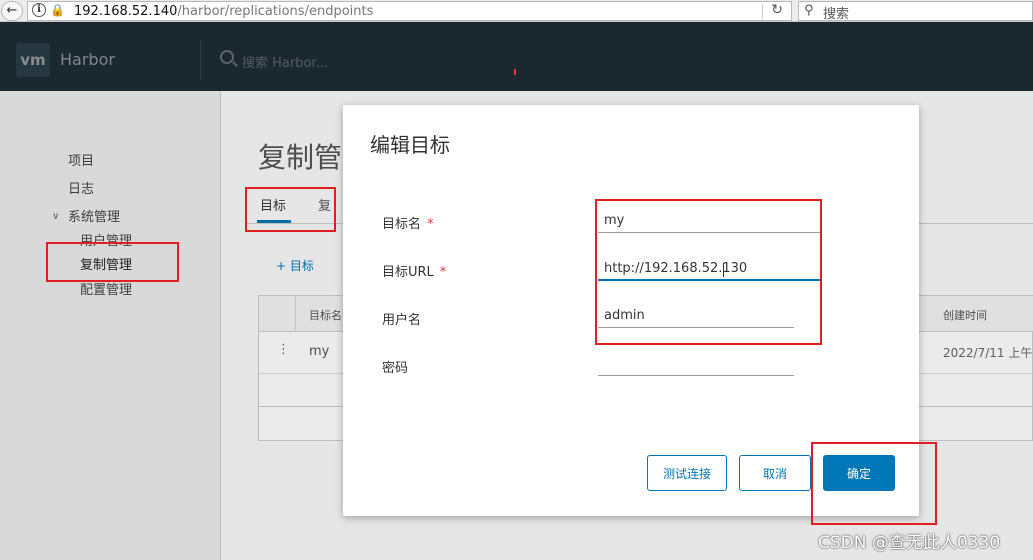 This screenshot has width=1033, height=560. Describe the element at coordinates (39, 10) in the screenshot. I see `info-icon: i` at that location.